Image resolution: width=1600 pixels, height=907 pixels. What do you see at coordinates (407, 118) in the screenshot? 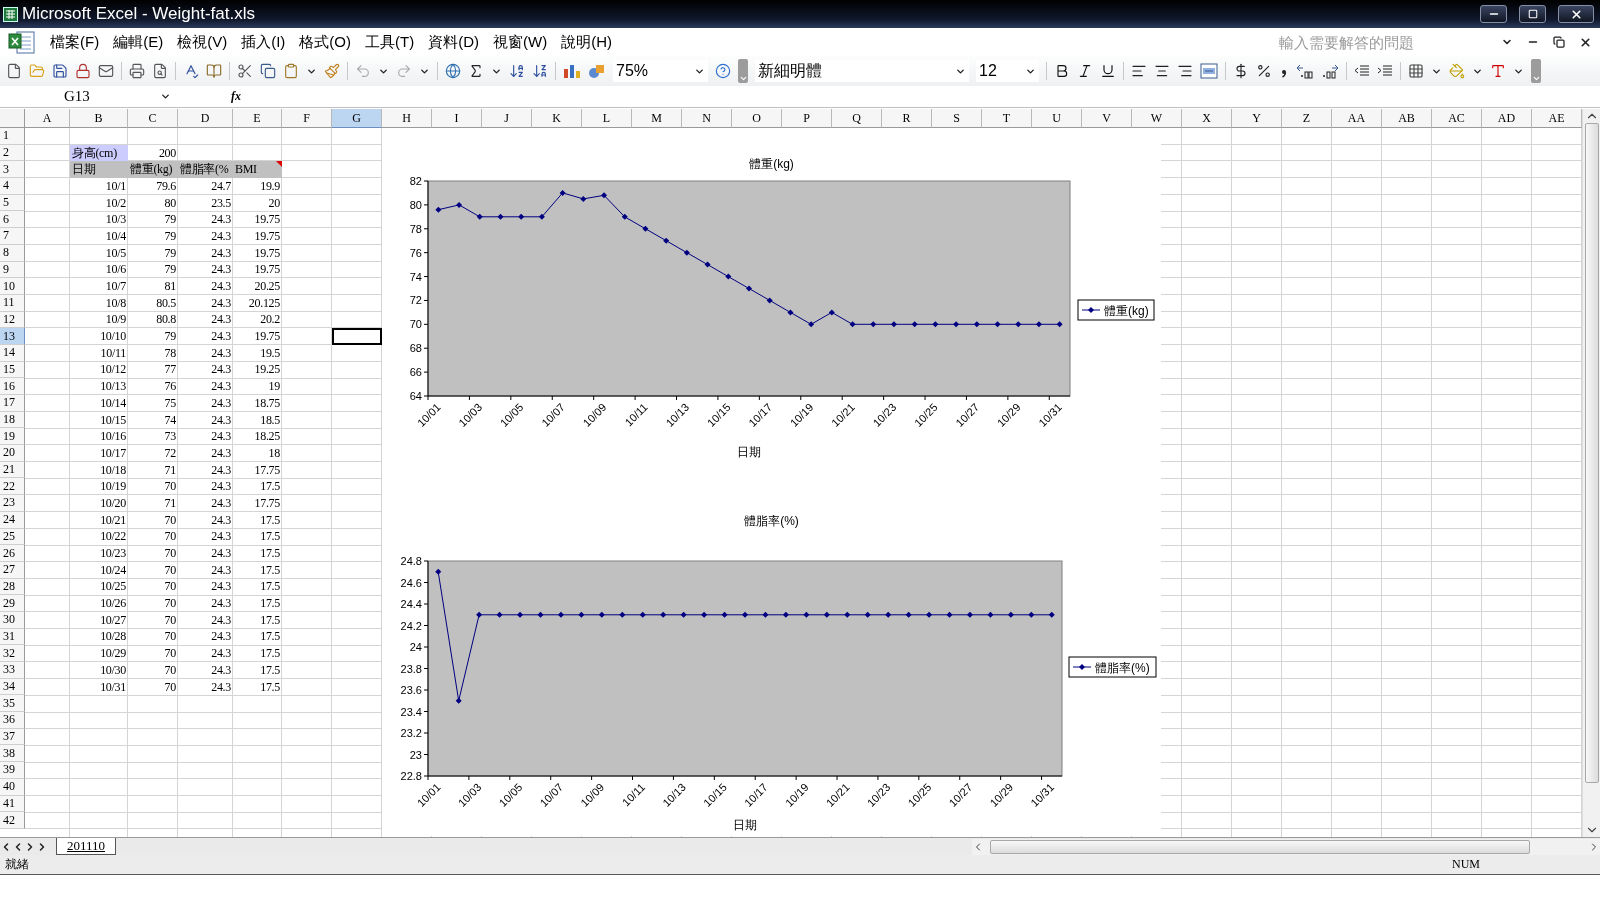
I see `column-header: H` at bounding box center [407, 118].